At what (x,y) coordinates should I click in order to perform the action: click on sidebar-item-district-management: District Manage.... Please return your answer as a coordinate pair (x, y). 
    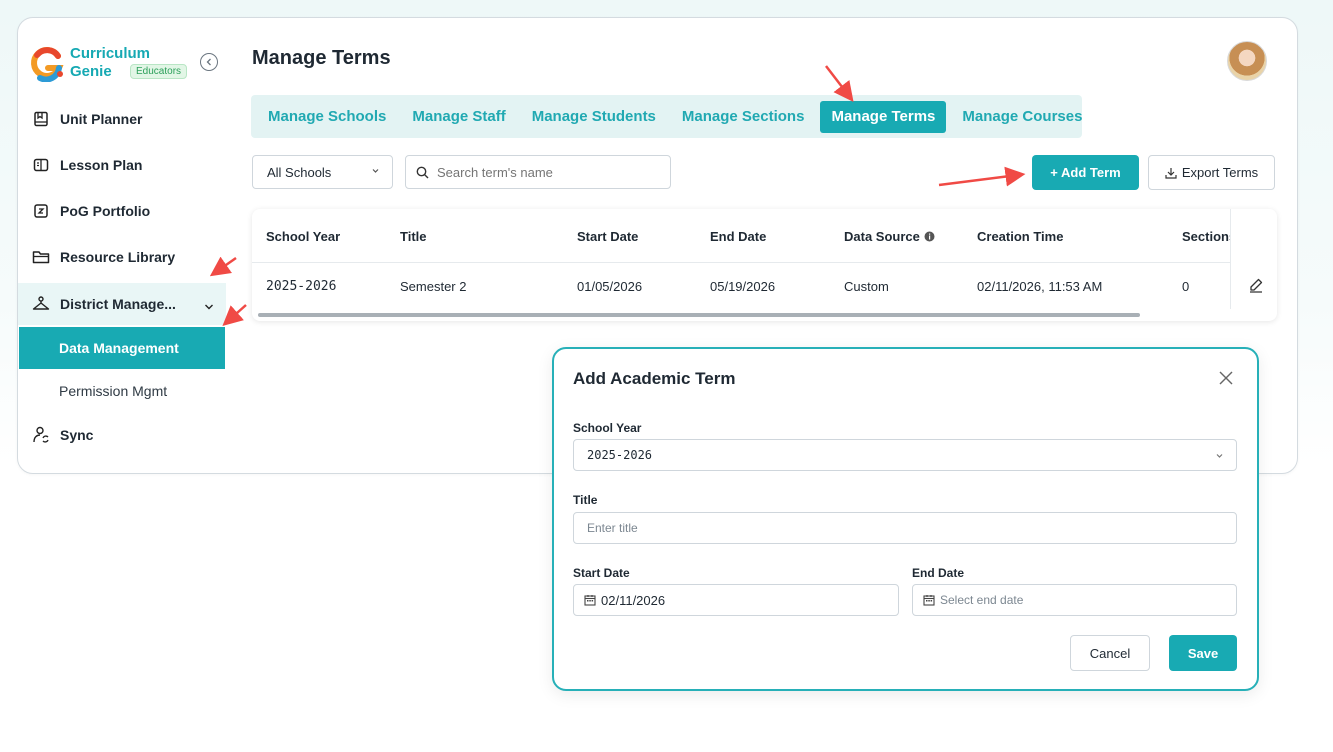
    Looking at the image, I should click on (122, 304).